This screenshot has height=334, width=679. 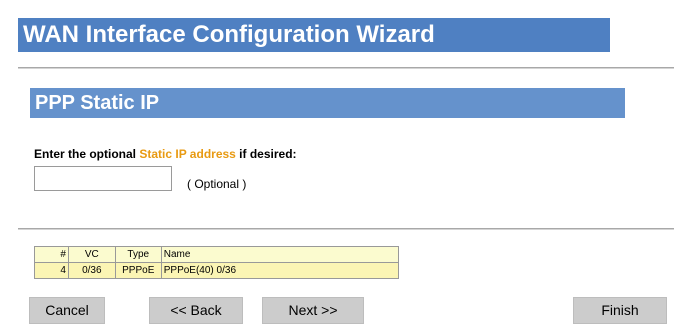 I want to click on optional-note: ( Optional ), so click(x=217, y=184).